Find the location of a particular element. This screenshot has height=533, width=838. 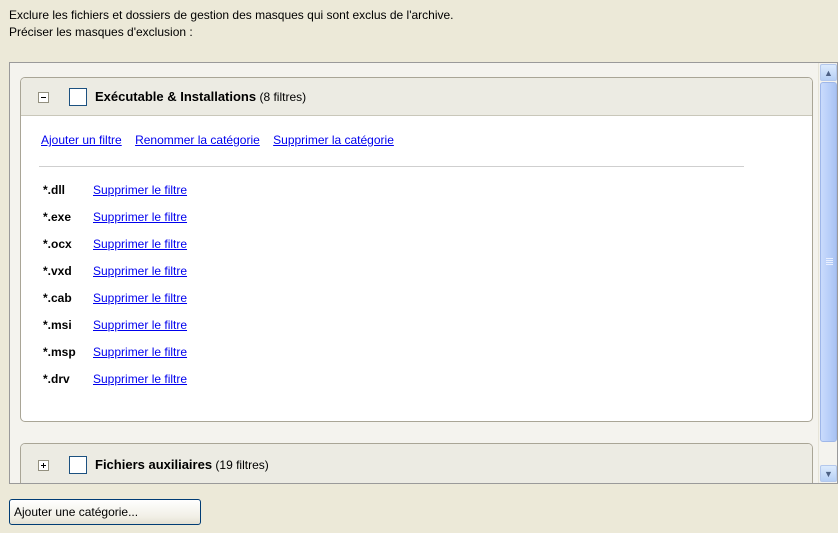

filter-row: *.msp Supprimer le filtre is located at coordinates (115, 356).